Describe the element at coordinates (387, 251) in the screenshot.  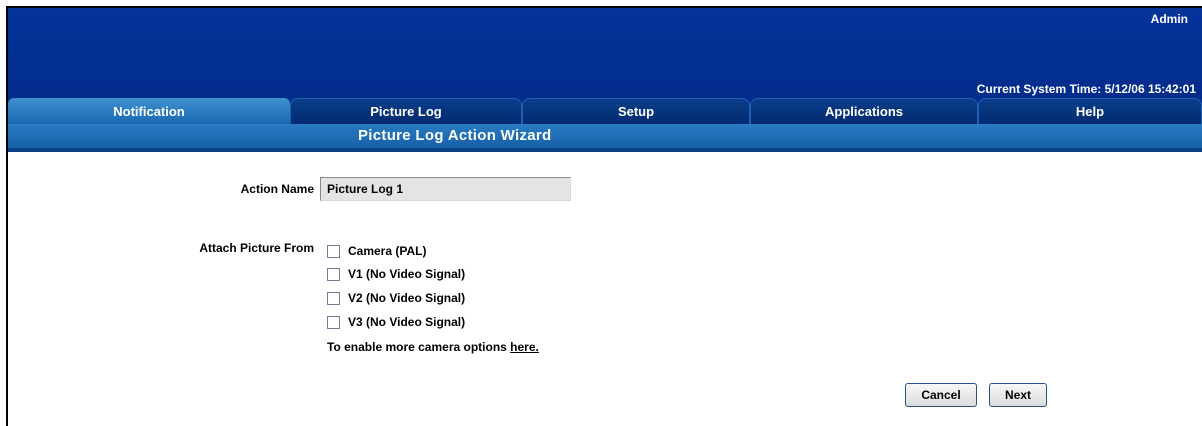
I see `checkbox-label: Camera (PAL)` at that location.